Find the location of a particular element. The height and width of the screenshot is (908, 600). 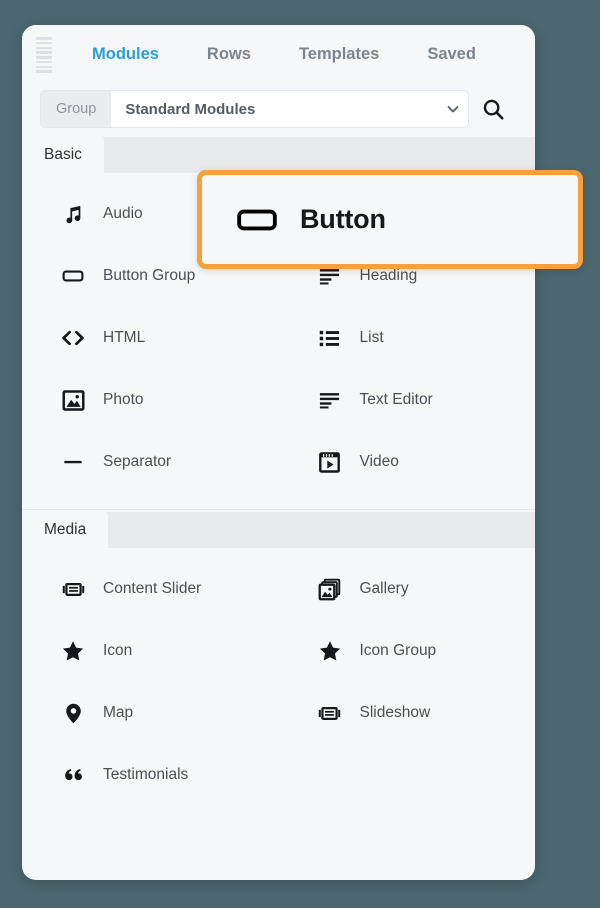

module-item-label: Slideshow is located at coordinates (395, 712).